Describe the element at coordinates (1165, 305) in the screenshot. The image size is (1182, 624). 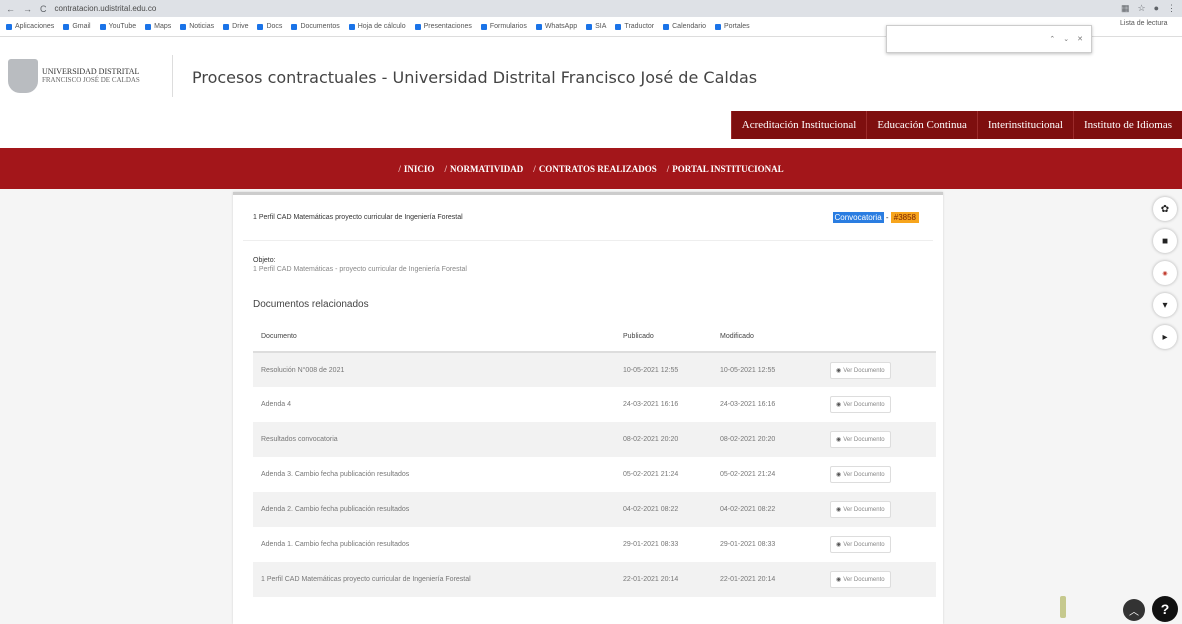
I see `cart-icon: ▾` at that location.